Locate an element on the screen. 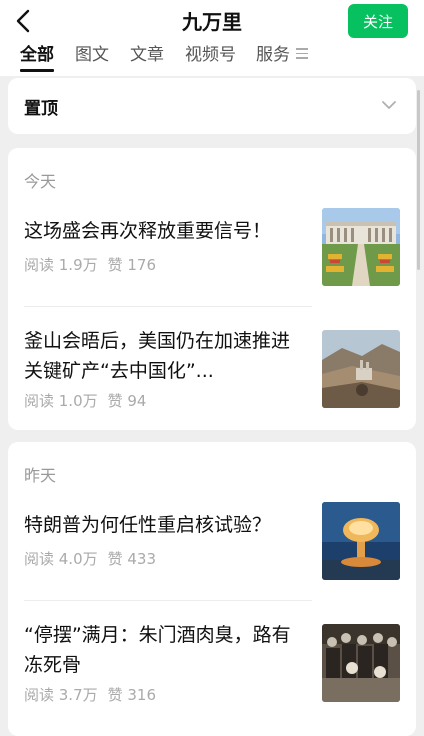 The height and width of the screenshot is (736, 424). article-item: 釜山会晤后，美国仍在加速推进关键矿产“去中国化”... 阅读 1.0万赞 94 is located at coordinates (212, 369).